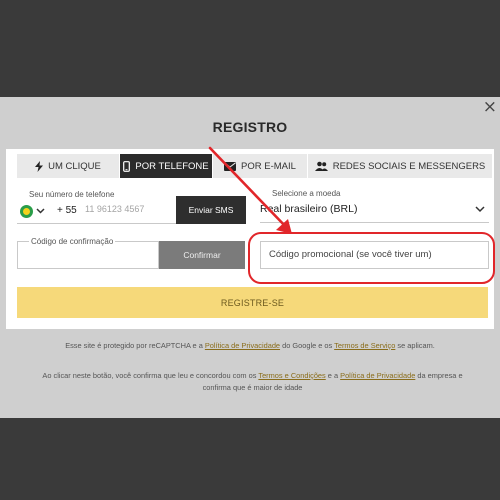  Describe the element at coordinates (377, 375) in the screenshot. I see `company-privacy-link: Política de Privacidade` at that location.